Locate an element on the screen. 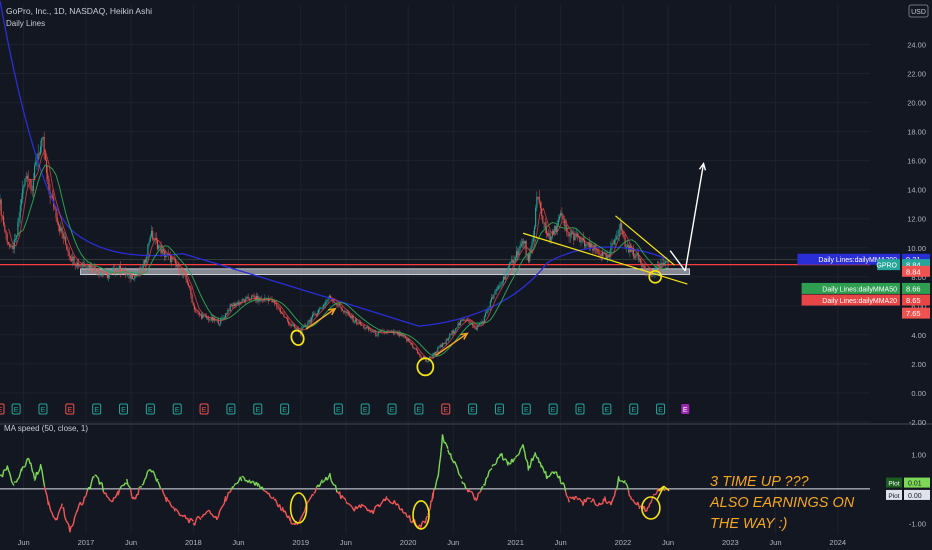 Image resolution: width=932 pixels, height=550 pixels. price-label-name: Daily Lines:dailyMMA20 is located at coordinates (859, 301).